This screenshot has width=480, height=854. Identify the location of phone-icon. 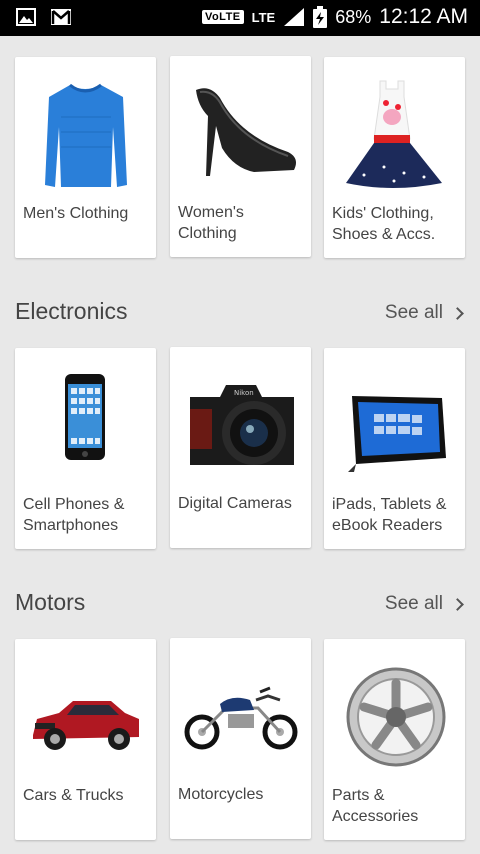
(85, 417).